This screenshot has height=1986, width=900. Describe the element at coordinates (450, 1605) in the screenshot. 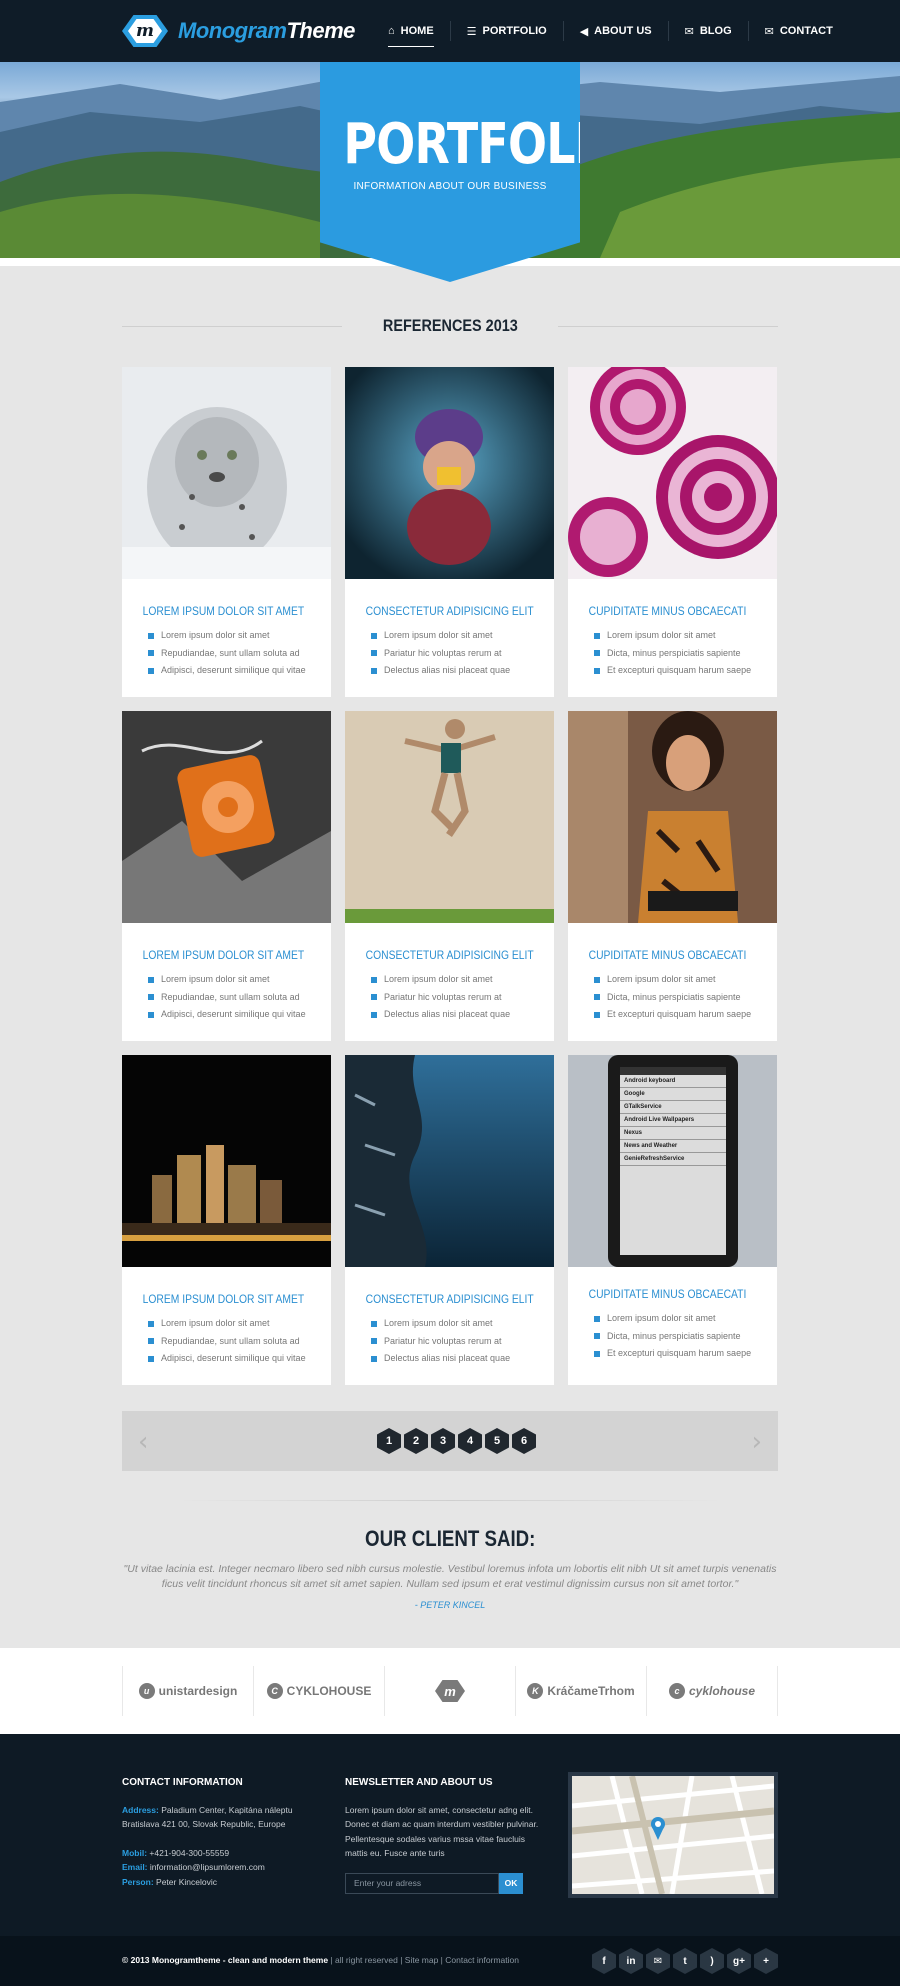

I see `testimonial-author: - PETER KINCEL` at that location.